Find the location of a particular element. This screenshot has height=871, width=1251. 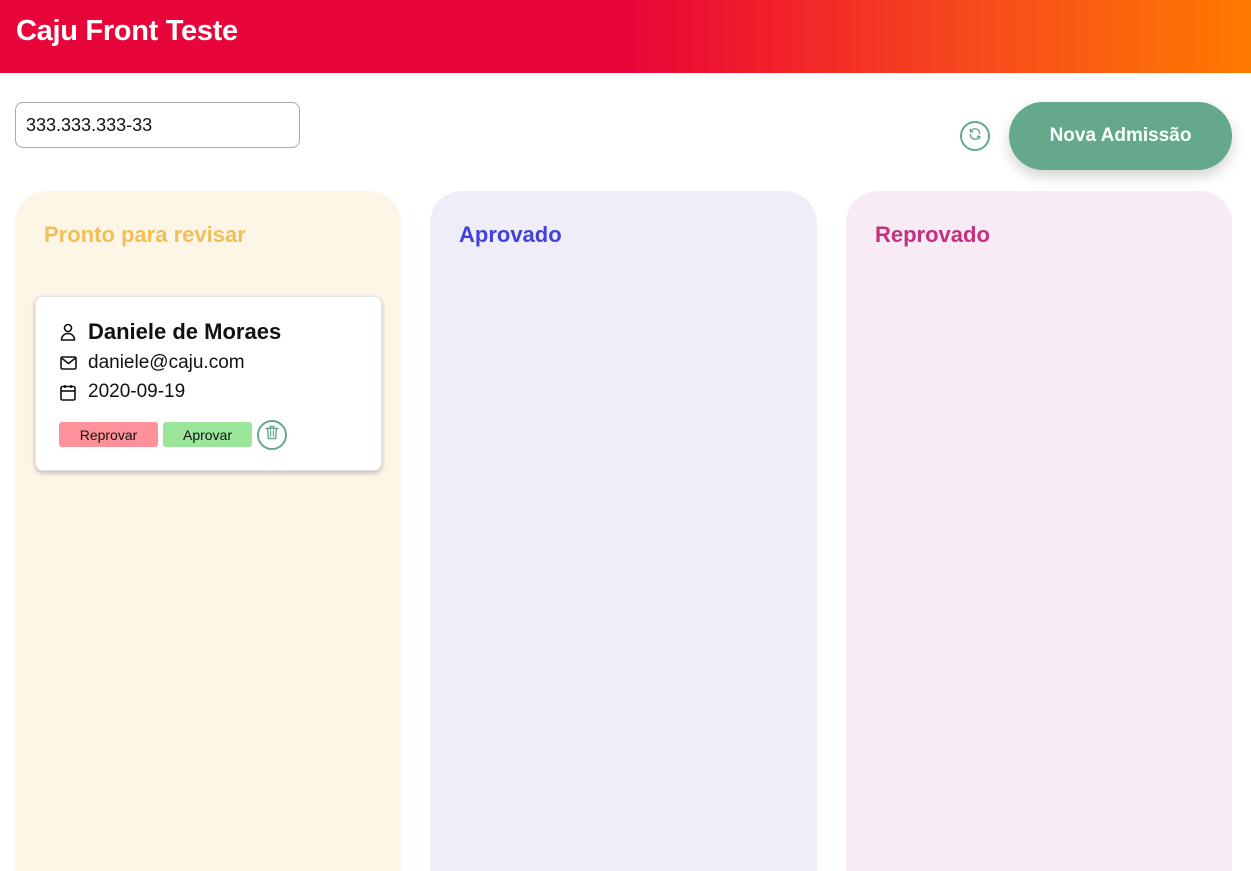

column-title: Aprovado is located at coordinates (510, 234).